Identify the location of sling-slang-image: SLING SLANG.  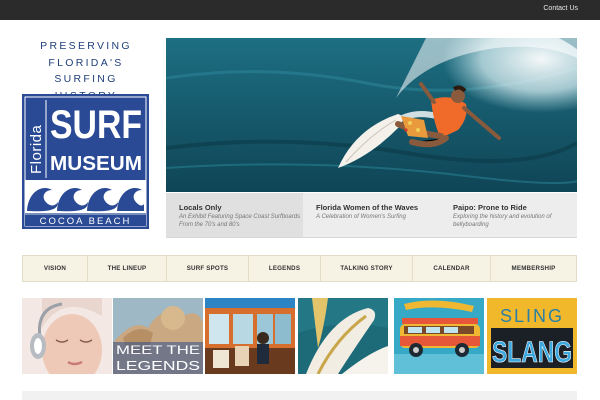
(532, 336).